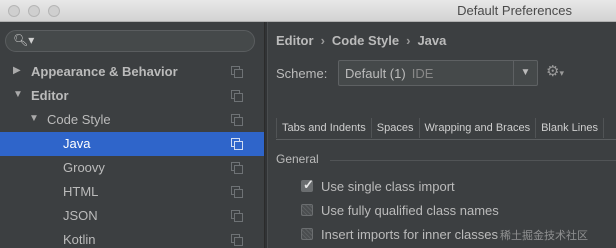  What do you see at coordinates (295, 40) in the screenshot?
I see `breadcrumb-item: Editor` at bounding box center [295, 40].